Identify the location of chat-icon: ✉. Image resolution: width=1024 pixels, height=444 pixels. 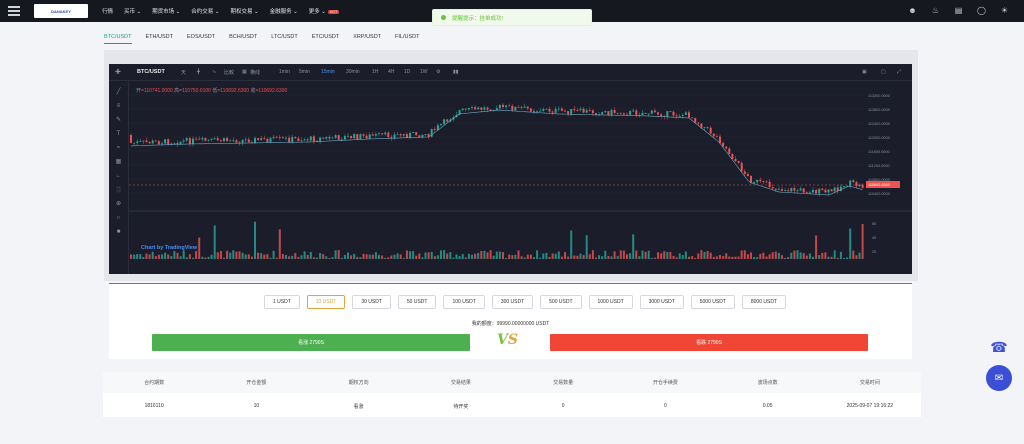
(999, 378).